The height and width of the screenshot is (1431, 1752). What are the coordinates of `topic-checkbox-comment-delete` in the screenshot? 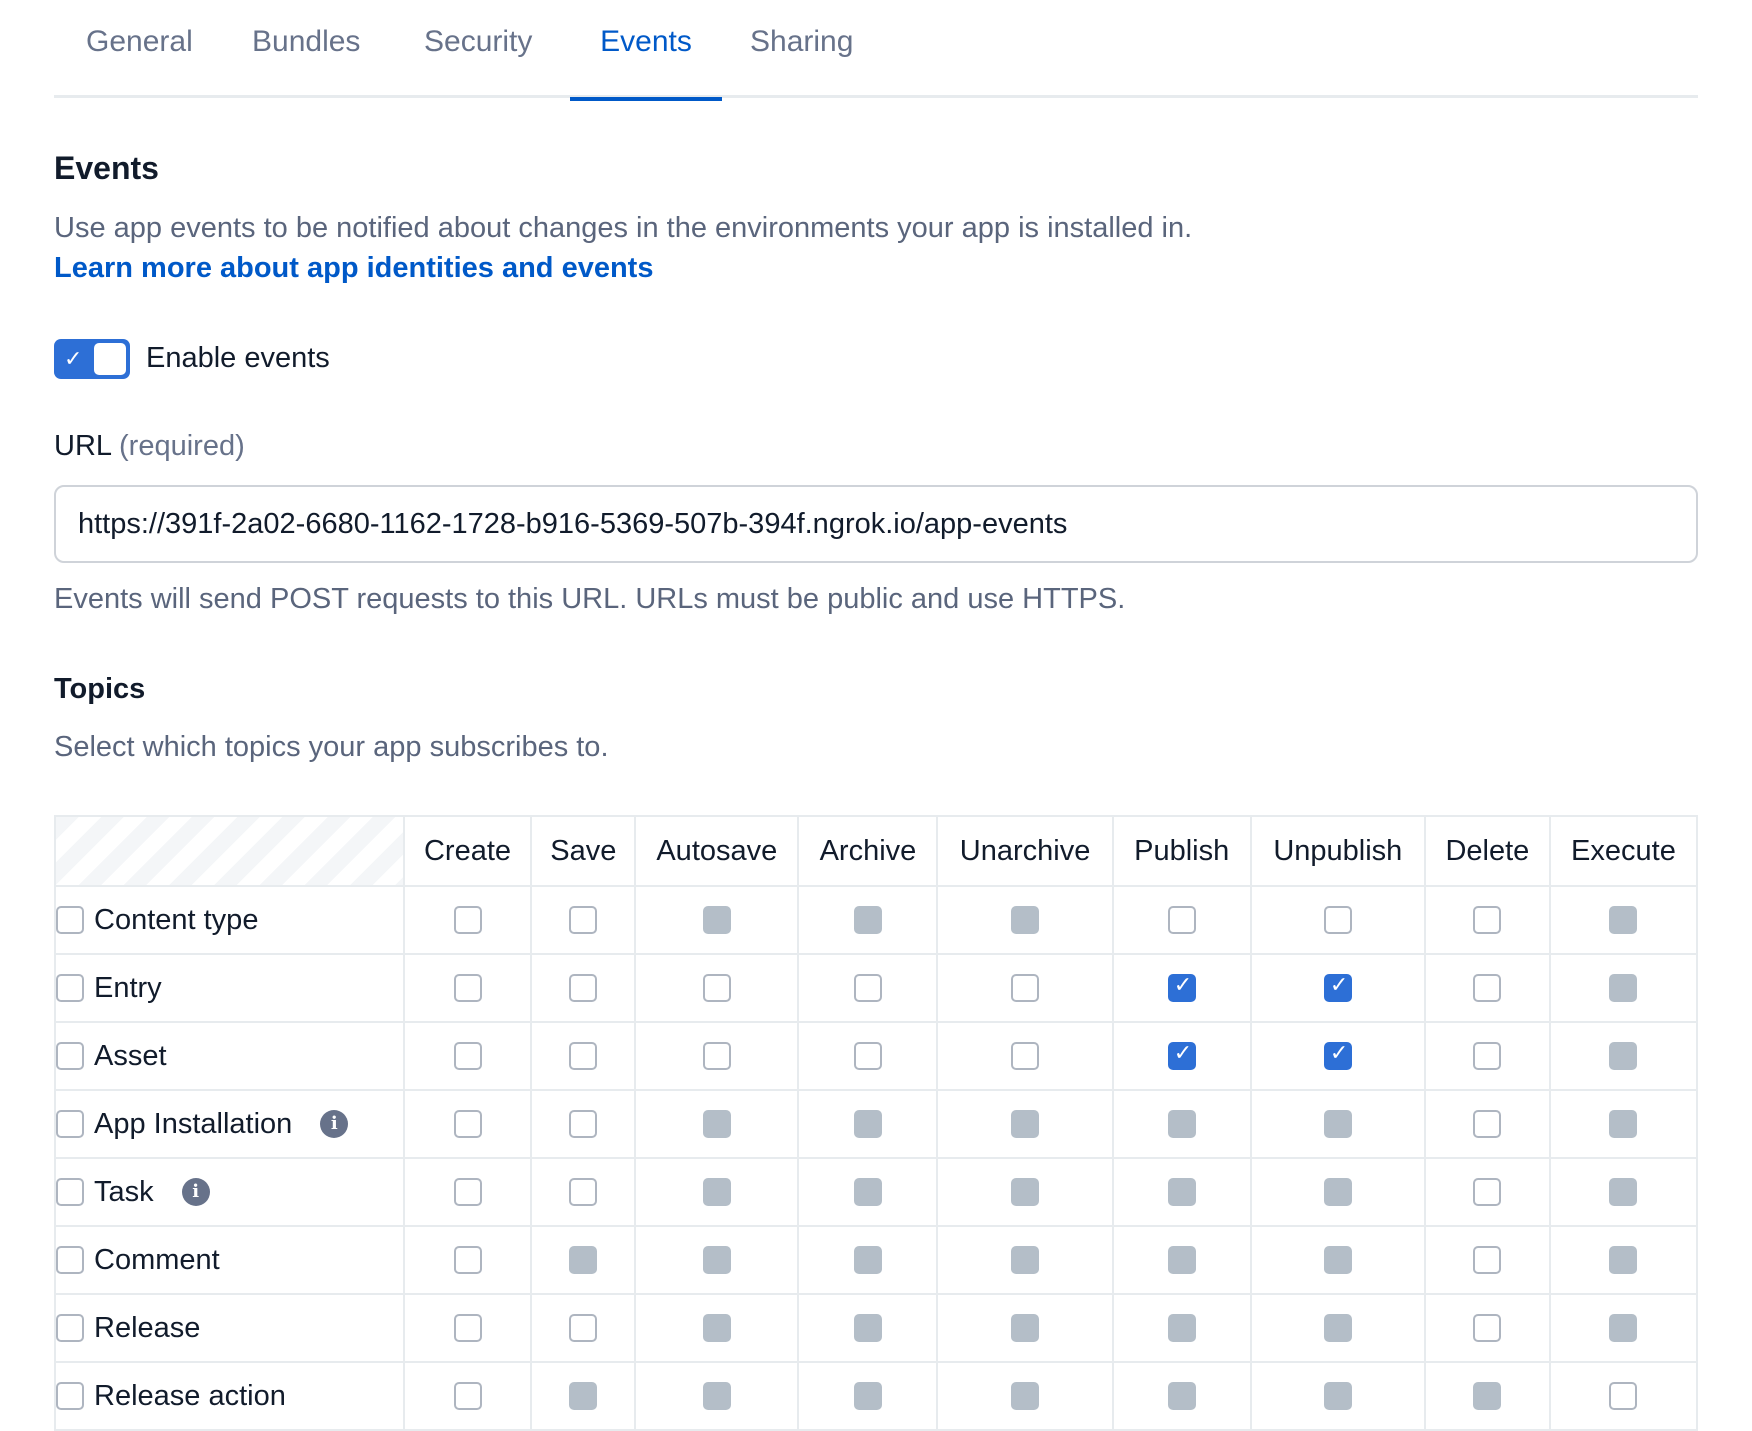 It's located at (1487, 1260).